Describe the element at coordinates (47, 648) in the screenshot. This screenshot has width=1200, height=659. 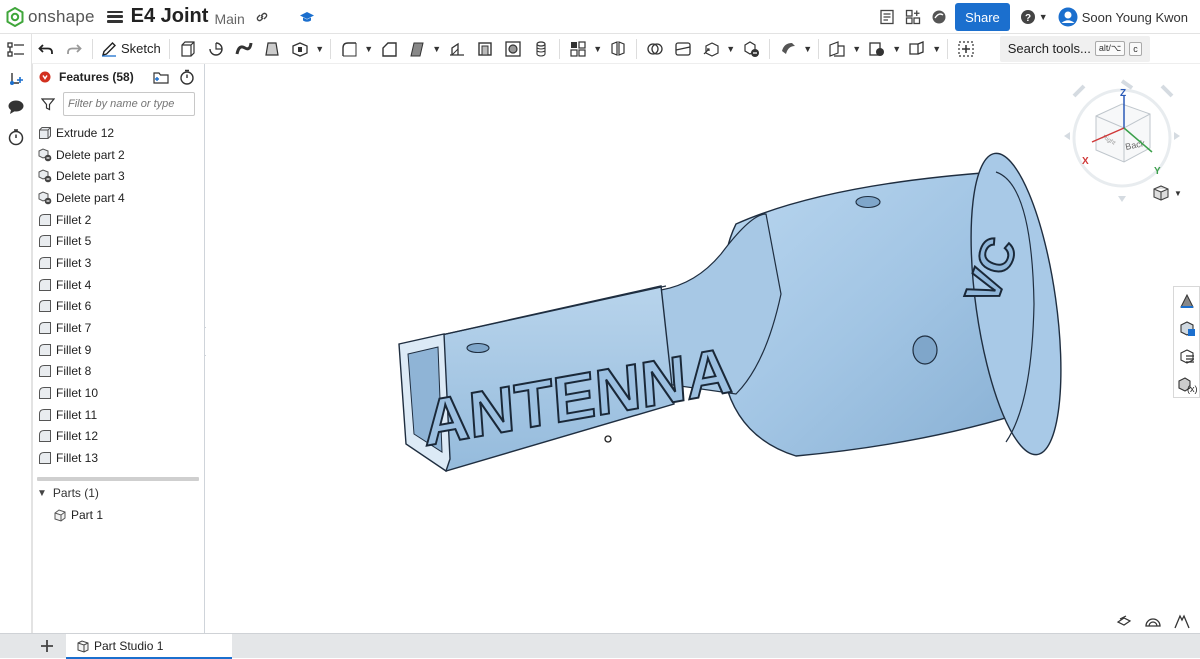
I see `add-tab-icon` at that location.